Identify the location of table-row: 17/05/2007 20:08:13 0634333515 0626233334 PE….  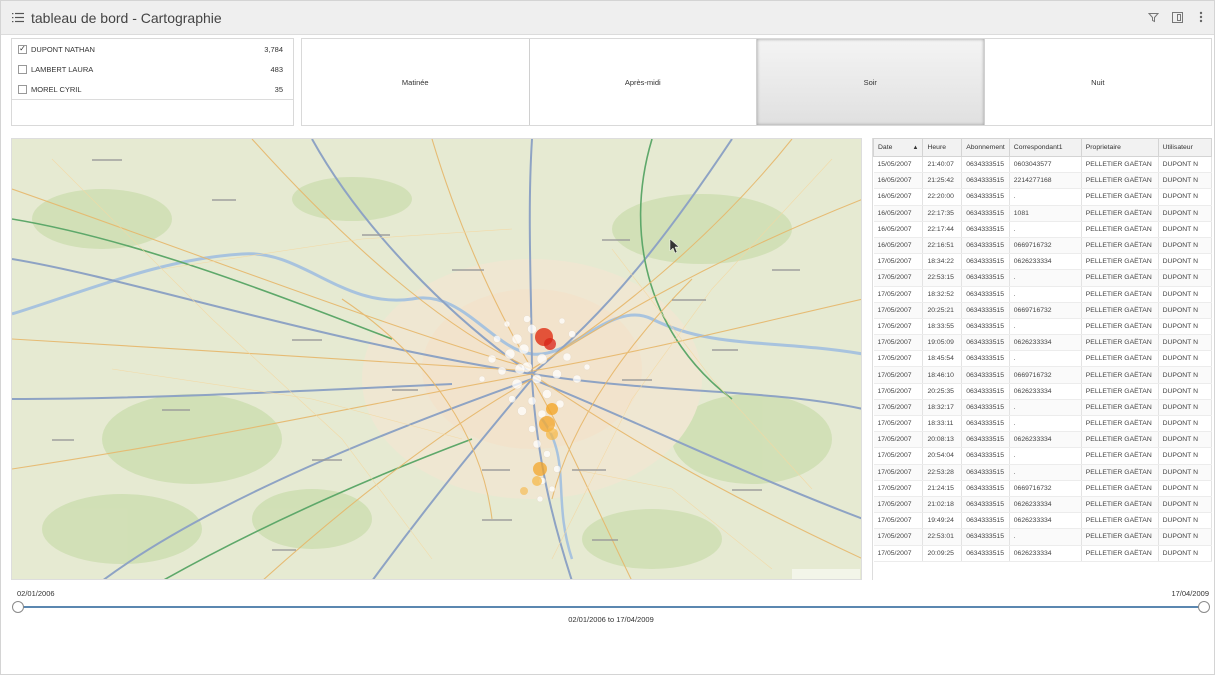
(1042, 440).